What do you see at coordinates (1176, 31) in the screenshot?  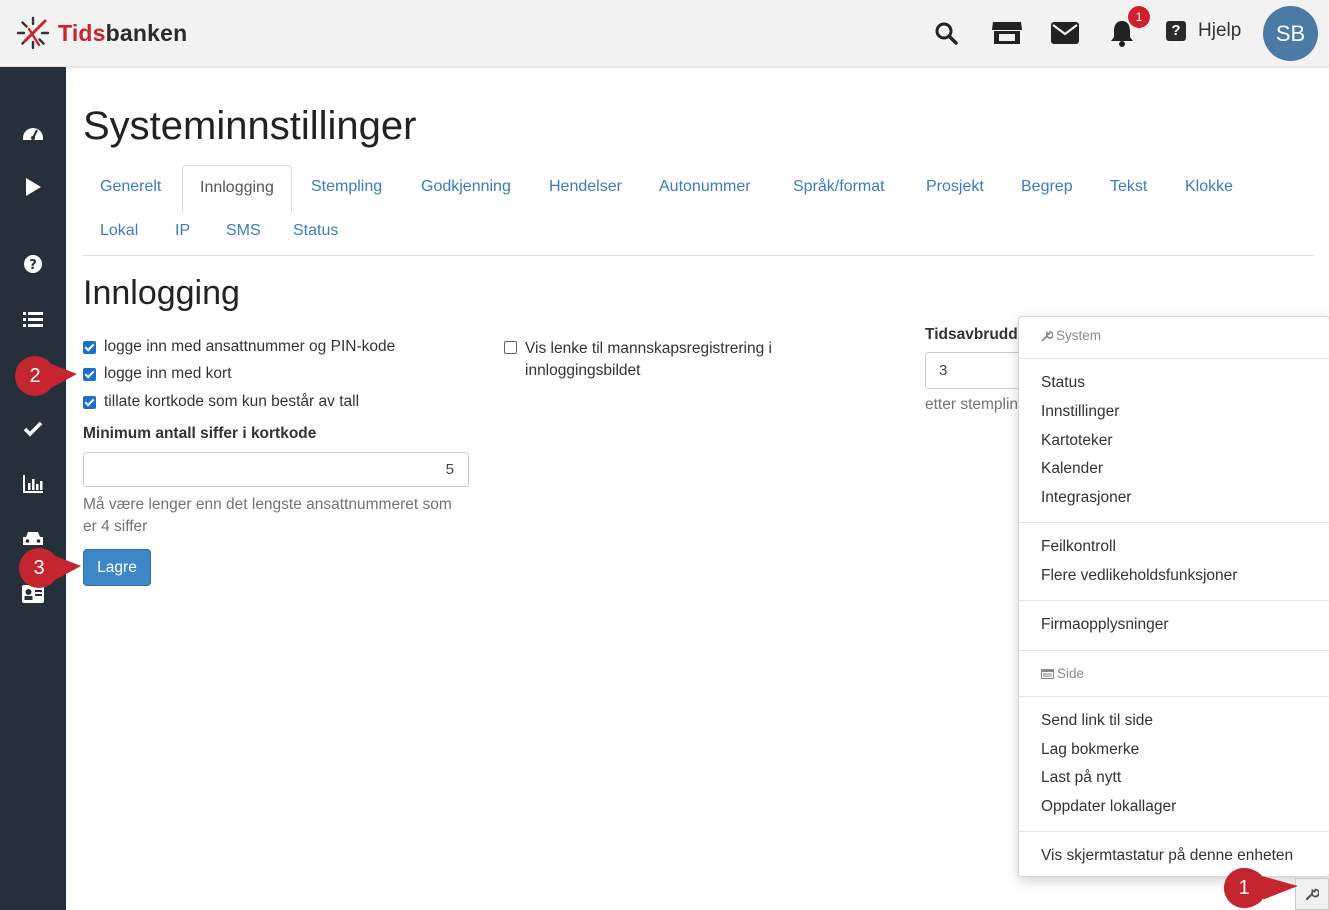 I see `question-box-icon: ?` at bounding box center [1176, 31].